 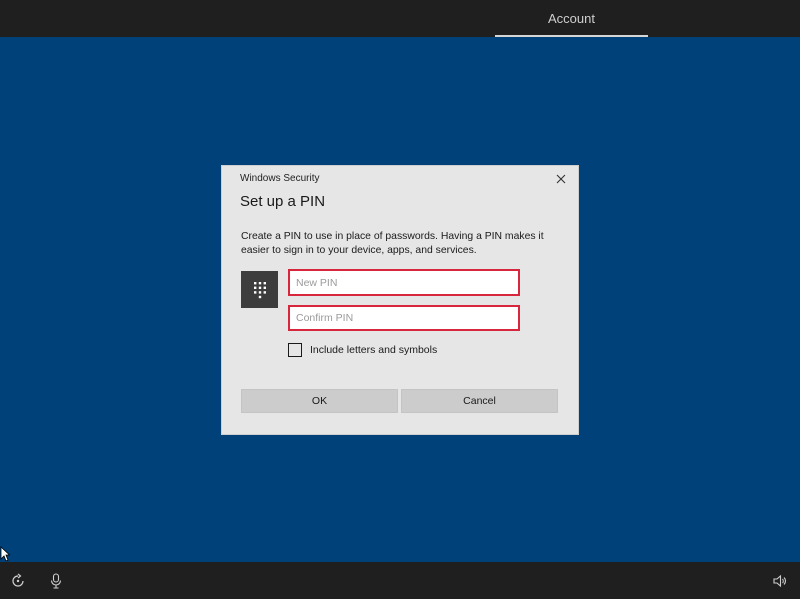 I want to click on close-icon, so click(x=561, y=179).